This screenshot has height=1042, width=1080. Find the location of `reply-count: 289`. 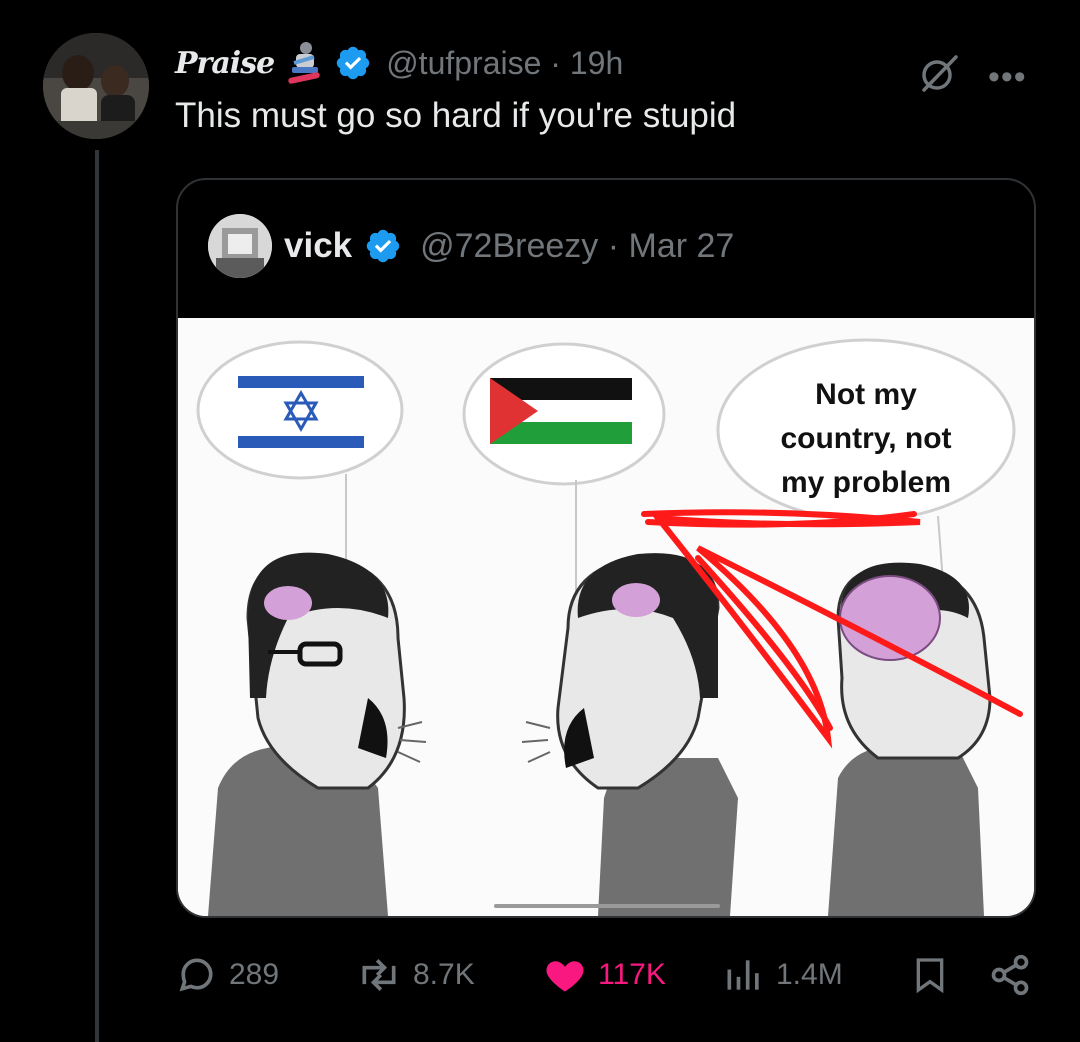

reply-count: 289 is located at coordinates (254, 974).